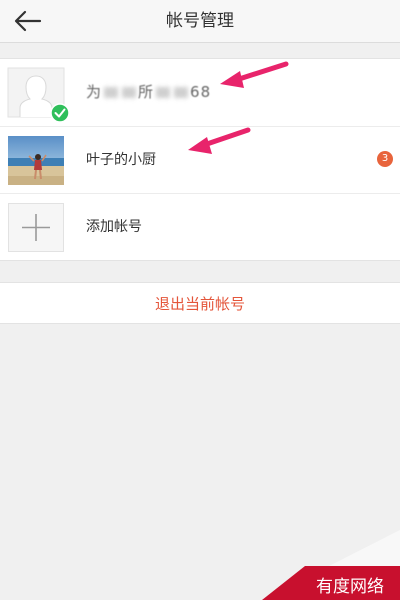 This screenshot has height=600, width=400. I want to click on watermark-text: 有度网络, so click(350, 587).